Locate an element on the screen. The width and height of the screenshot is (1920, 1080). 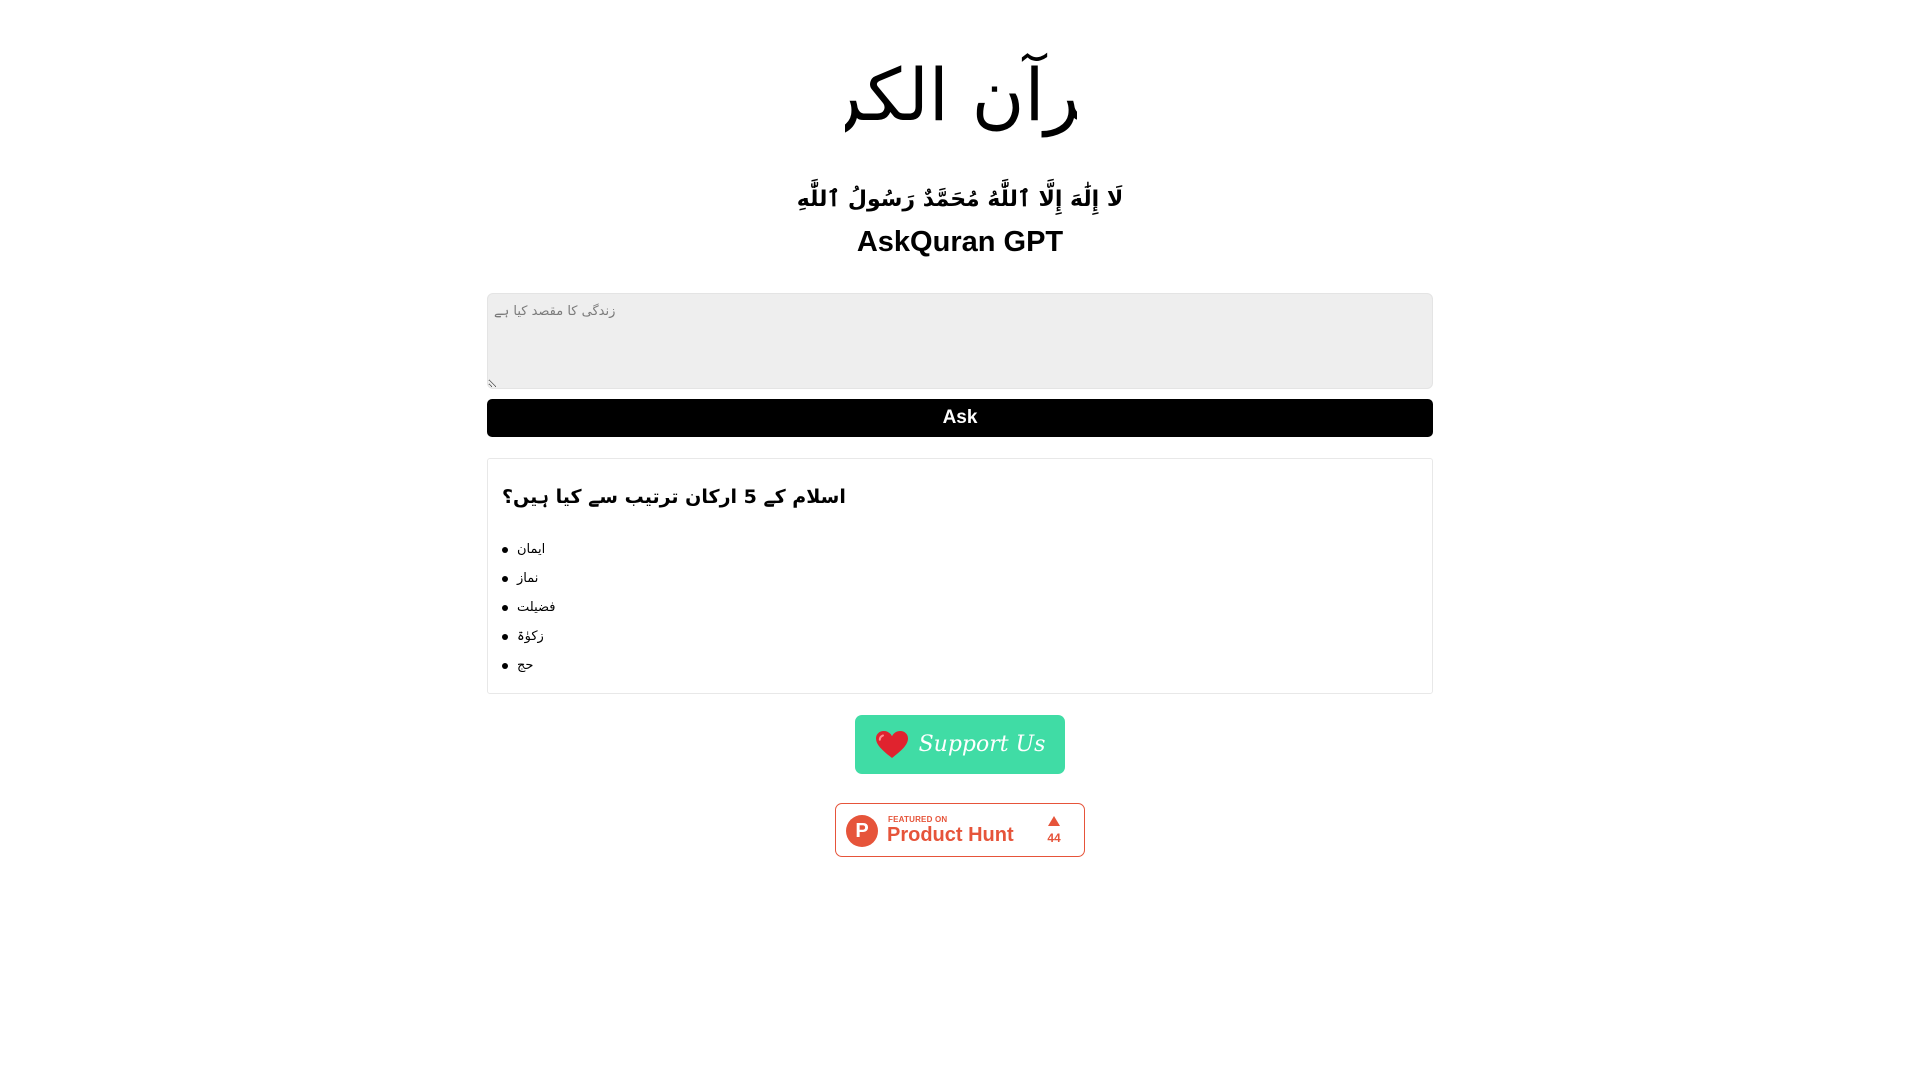
list-item: زکوٰۃ is located at coordinates (528, 636).